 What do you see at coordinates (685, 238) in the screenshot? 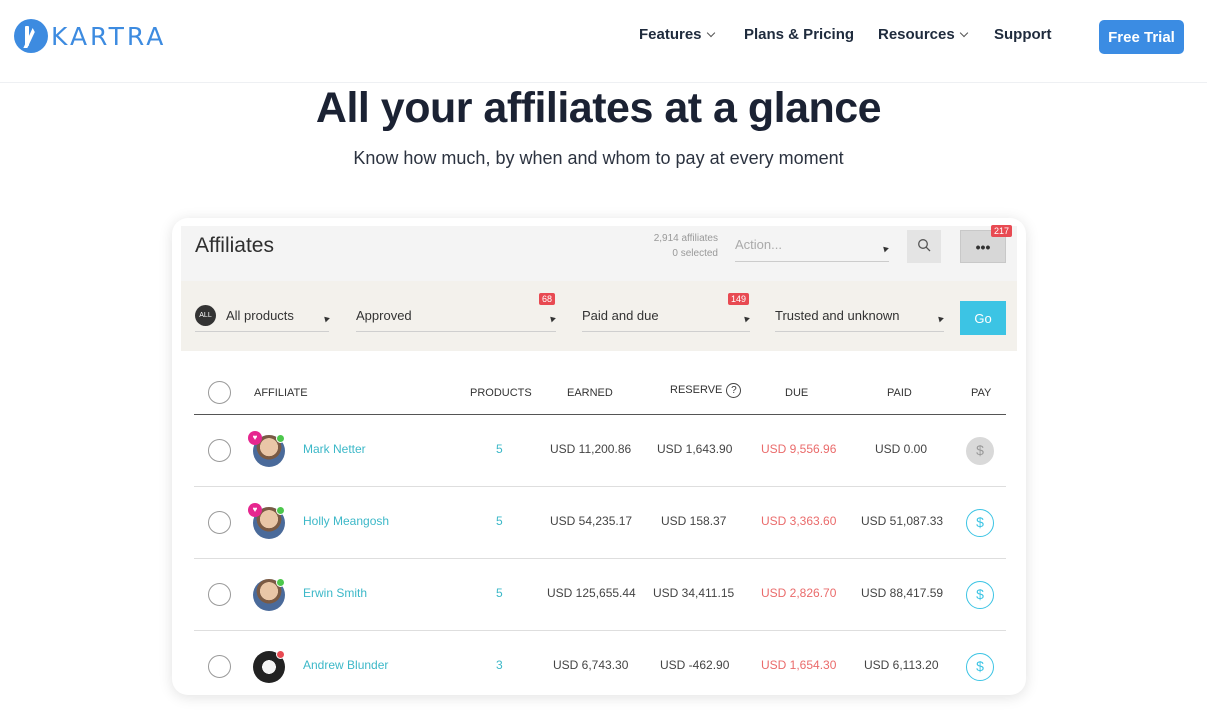
I see `affiliate-total: 2,914 affiliates` at bounding box center [685, 238].